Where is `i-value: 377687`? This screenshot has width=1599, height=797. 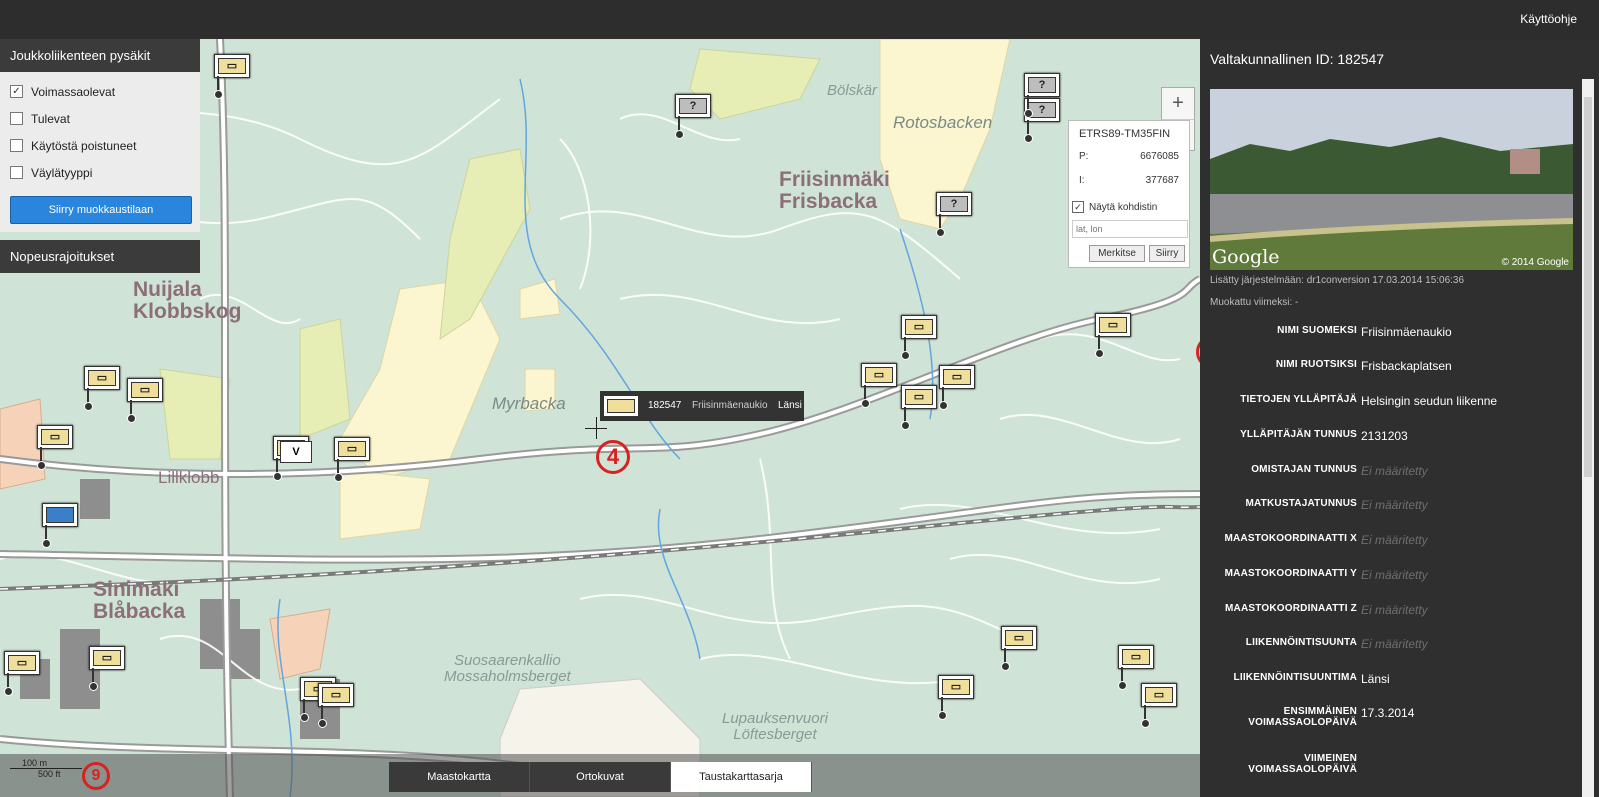
i-value: 377687 is located at coordinates (1162, 180).